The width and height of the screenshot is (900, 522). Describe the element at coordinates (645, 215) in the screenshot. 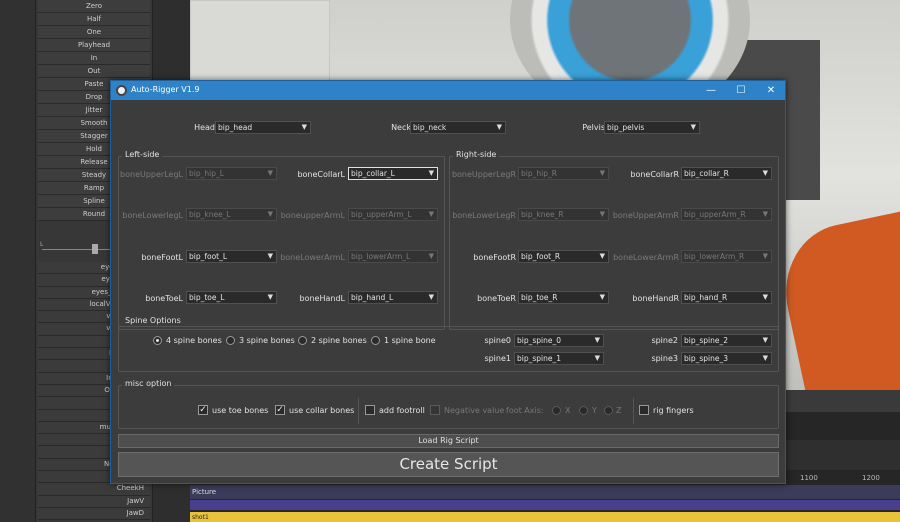

I see `upper-arm-r-label: boneUpperArmR` at that location.